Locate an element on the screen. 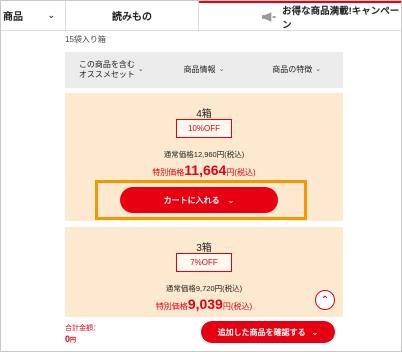  scroll-to-top-button: ⌃ is located at coordinates (325, 300).